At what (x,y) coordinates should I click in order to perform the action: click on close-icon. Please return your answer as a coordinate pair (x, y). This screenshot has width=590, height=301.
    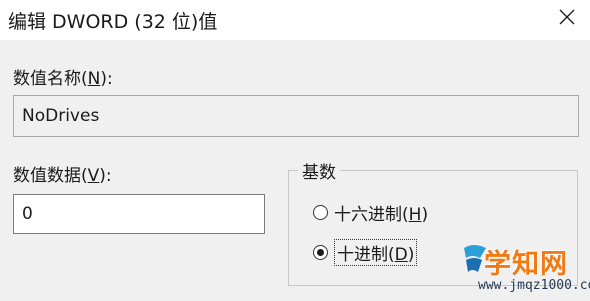
    Looking at the image, I should click on (567, 17).